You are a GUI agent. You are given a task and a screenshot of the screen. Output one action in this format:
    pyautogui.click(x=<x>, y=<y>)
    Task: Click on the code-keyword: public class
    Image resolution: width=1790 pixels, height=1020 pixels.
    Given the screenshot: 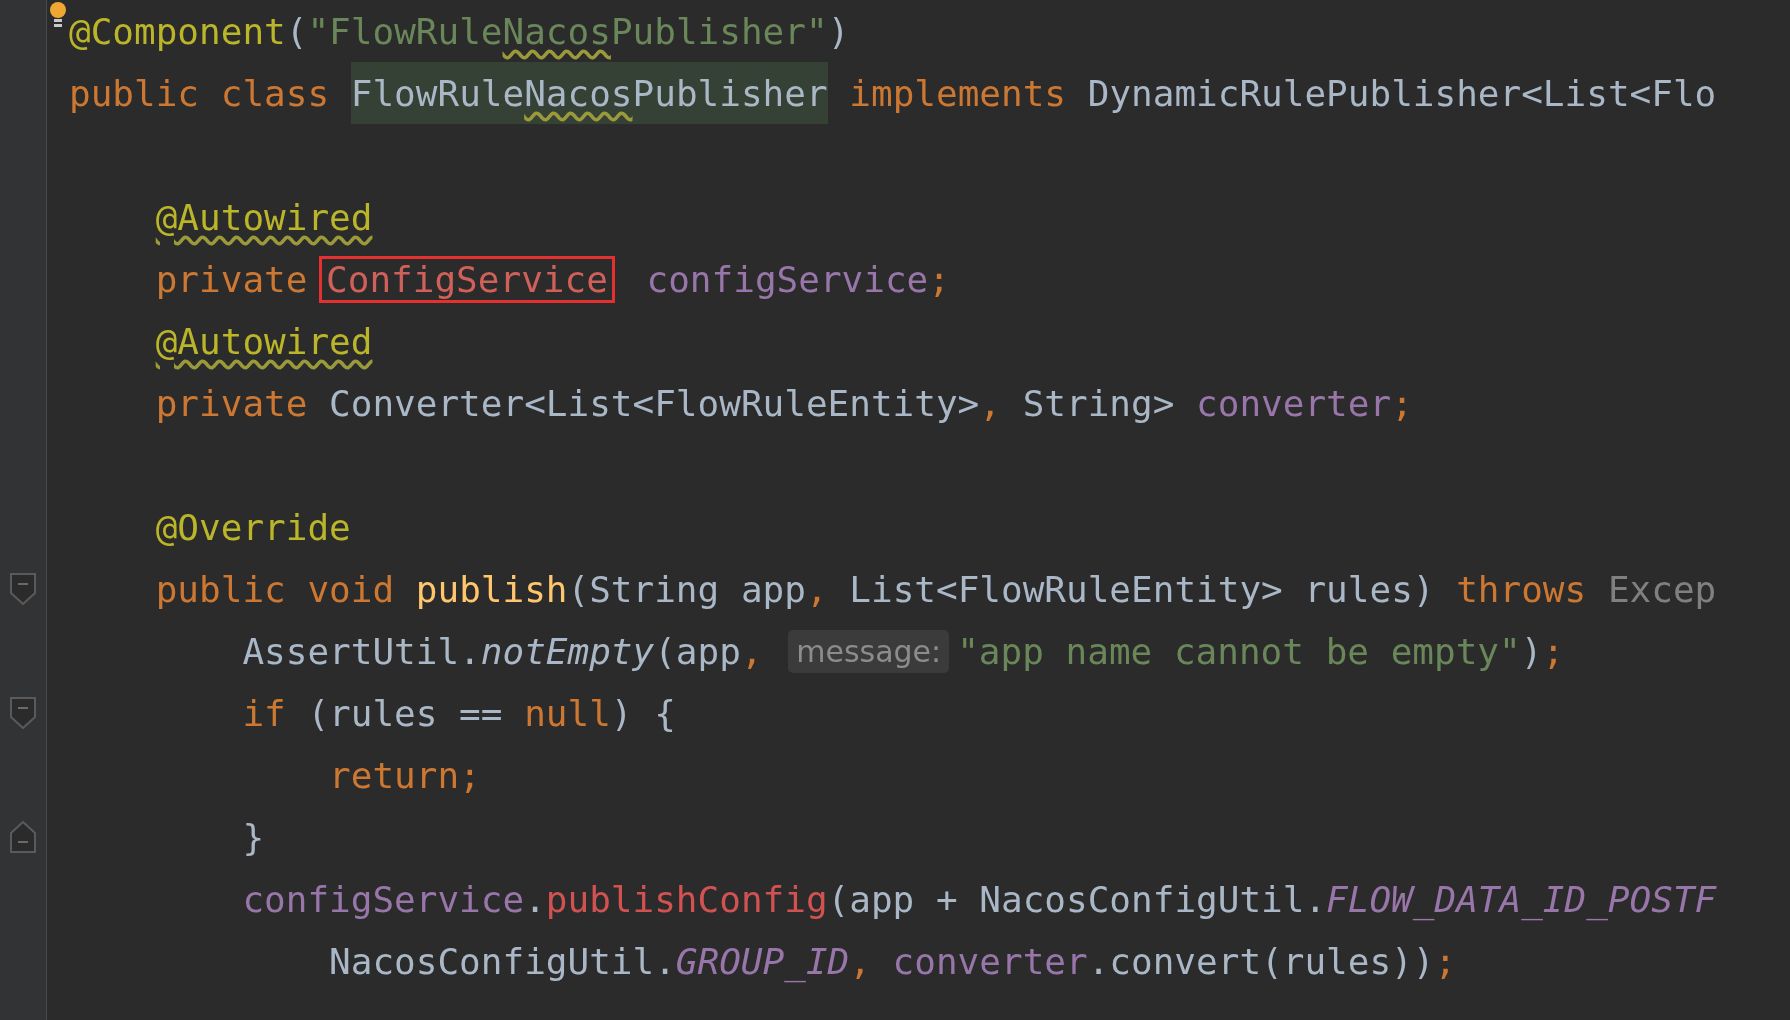 What is the action you would take?
    pyautogui.click(x=200, y=93)
    